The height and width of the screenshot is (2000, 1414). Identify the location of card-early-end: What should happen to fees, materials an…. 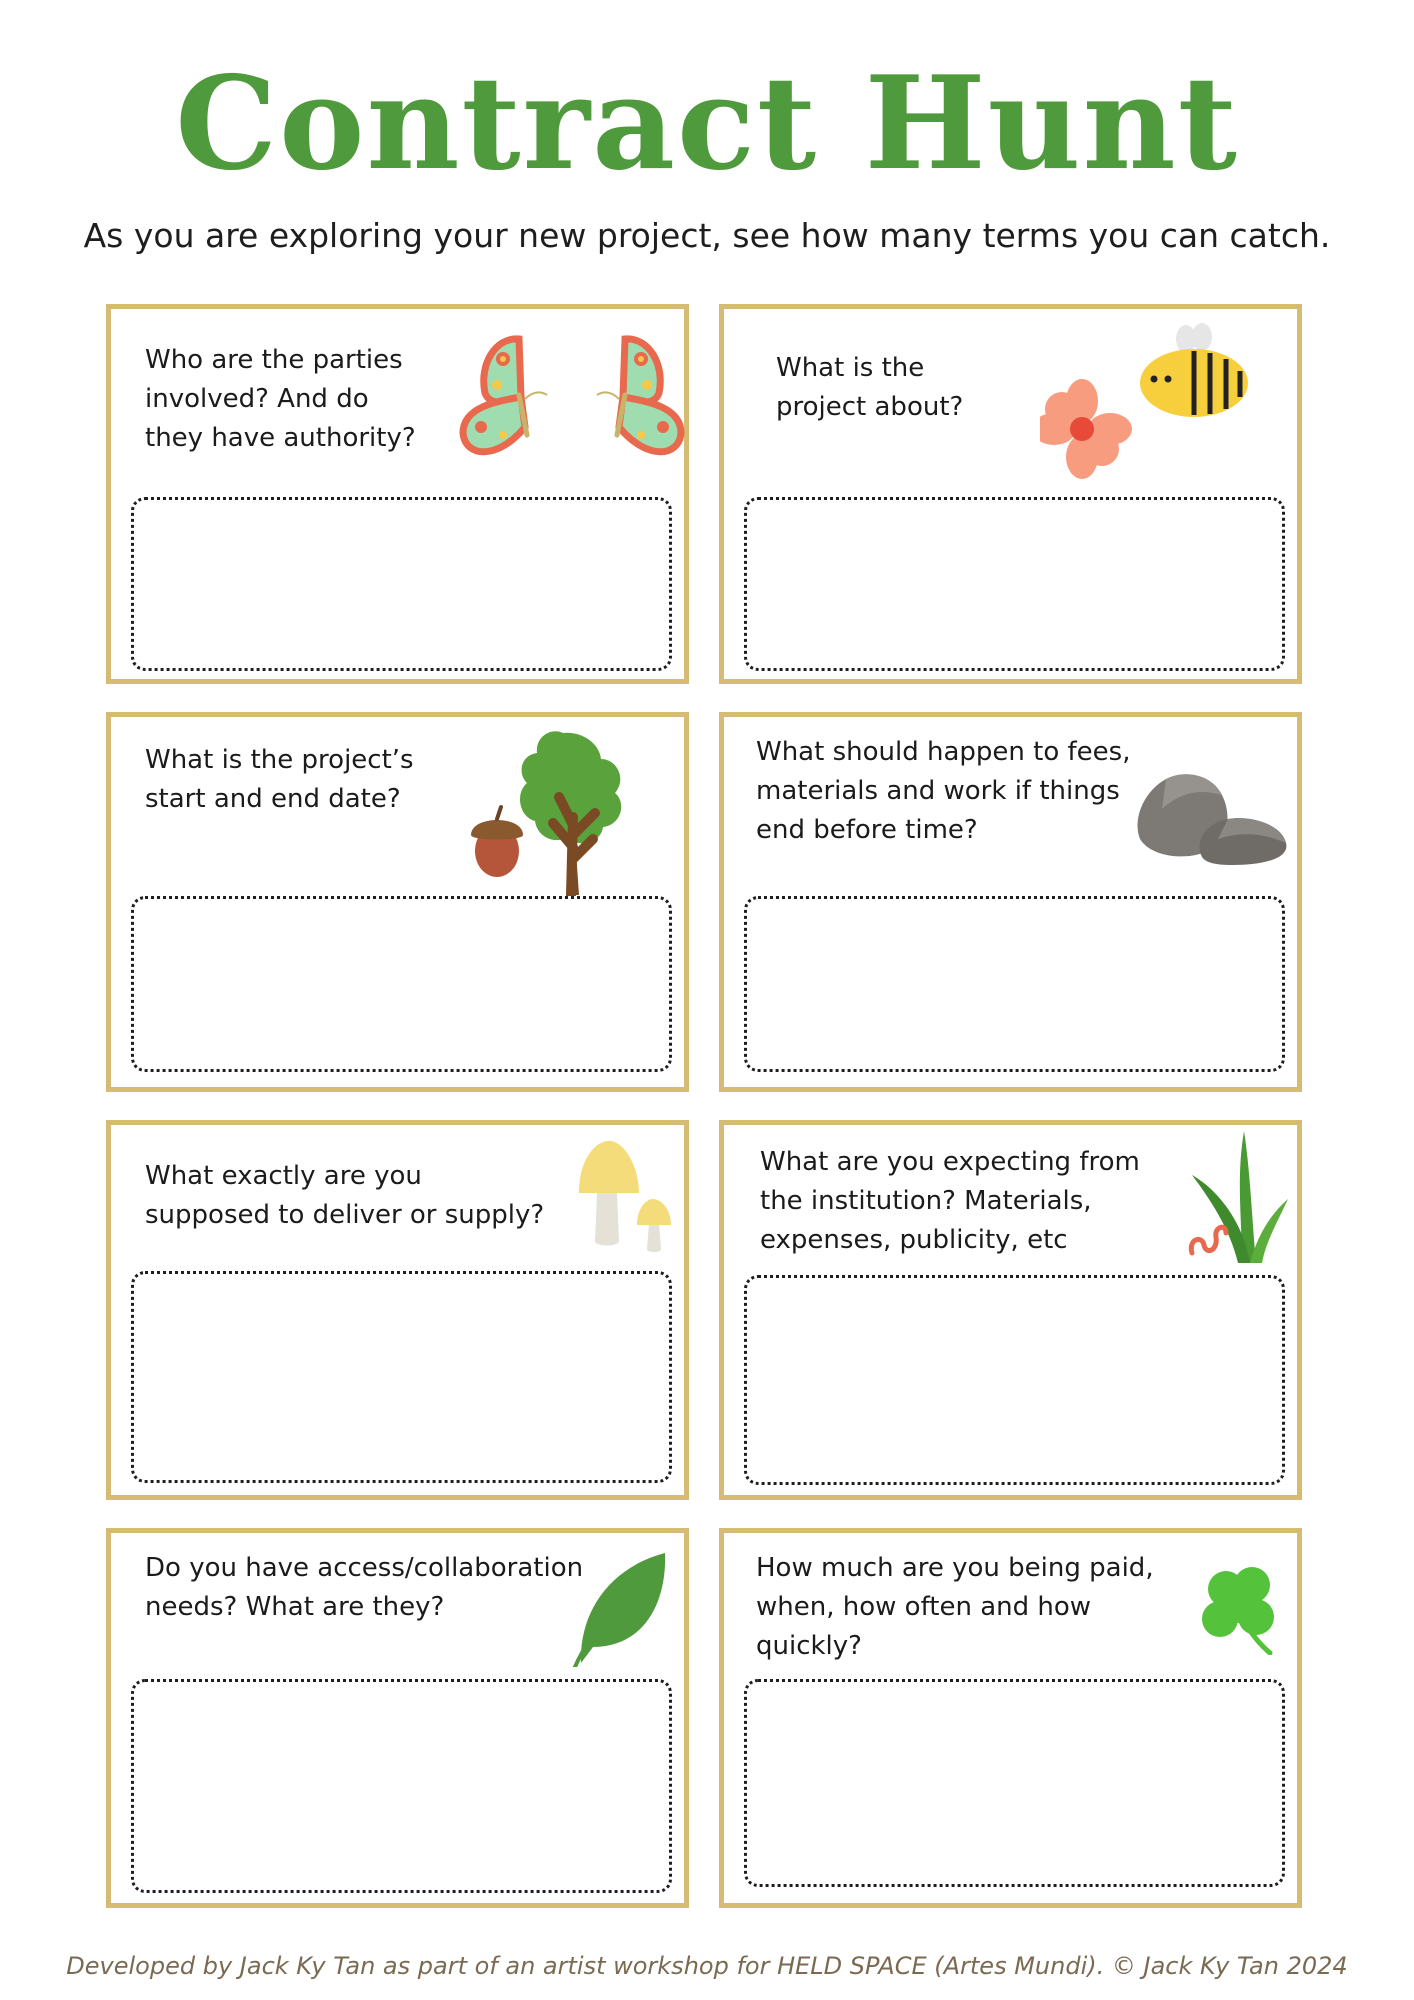
(1010, 902).